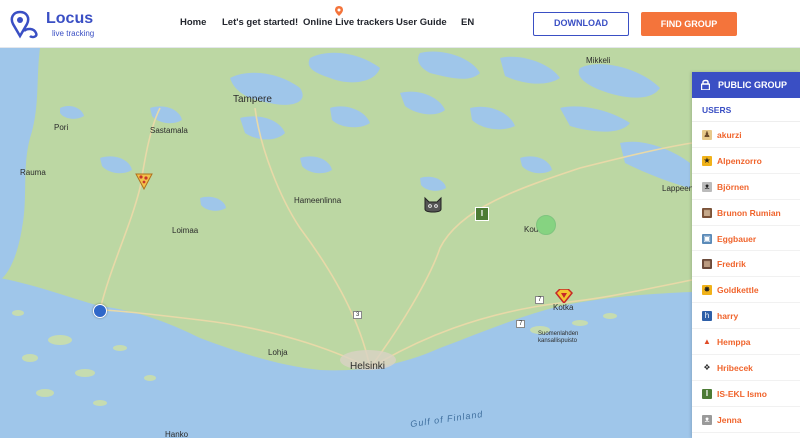  Describe the element at coordinates (318, 200) in the screenshot. I see `place-label: Hameenlinna` at that location.